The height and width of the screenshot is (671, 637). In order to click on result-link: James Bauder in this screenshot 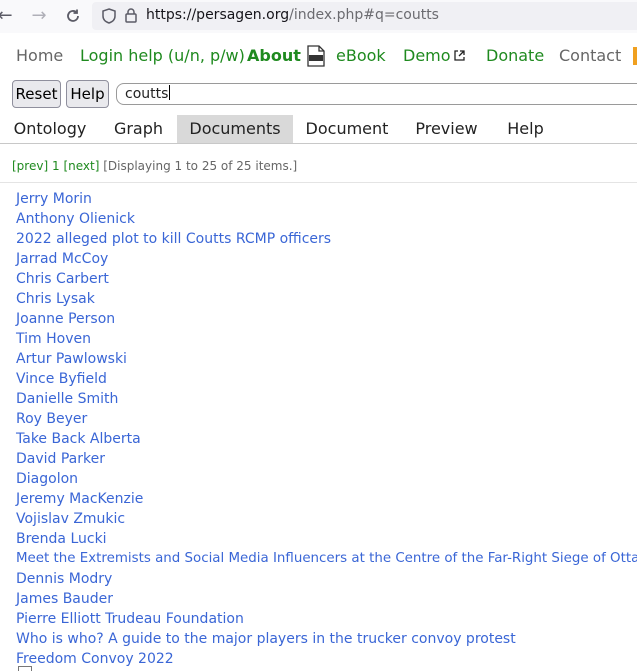, I will do `click(326, 599)`.